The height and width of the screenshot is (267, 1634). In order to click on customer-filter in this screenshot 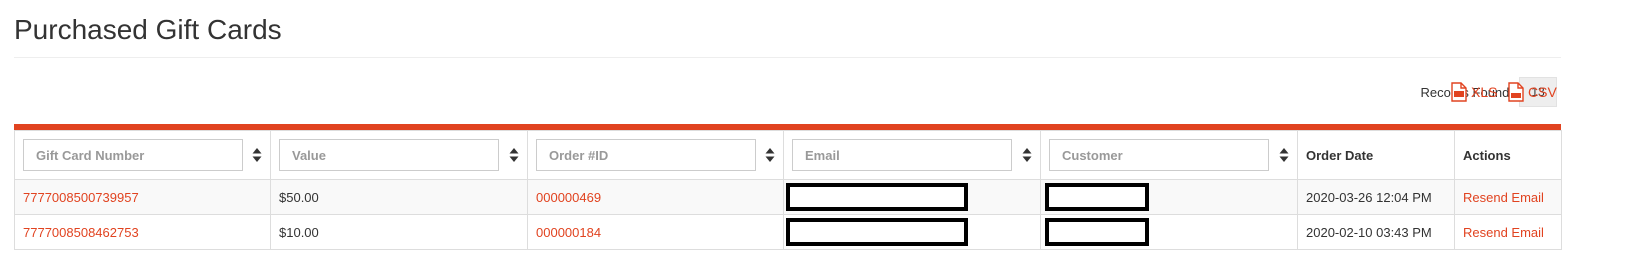, I will do `click(1159, 155)`.